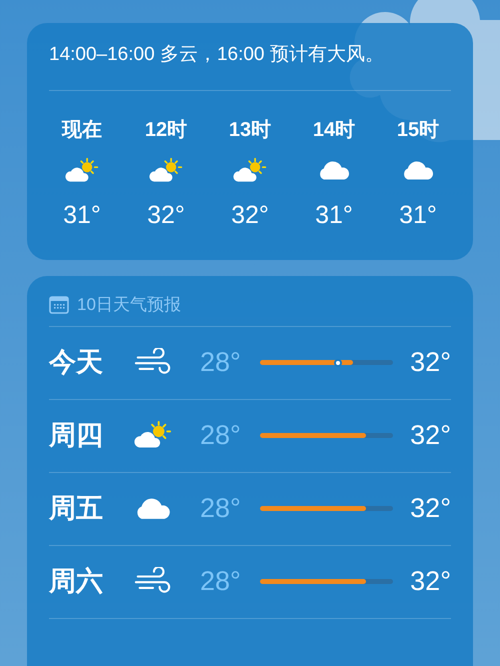  What do you see at coordinates (76, 435) in the screenshot?
I see `day-label: 周四` at bounding box center [76, 435].